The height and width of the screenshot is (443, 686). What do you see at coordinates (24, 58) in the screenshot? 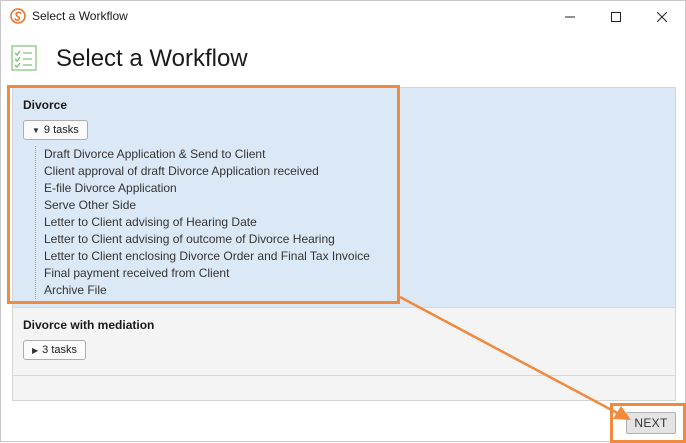
I see `checklist-icon` at bounding box center [24, 58].